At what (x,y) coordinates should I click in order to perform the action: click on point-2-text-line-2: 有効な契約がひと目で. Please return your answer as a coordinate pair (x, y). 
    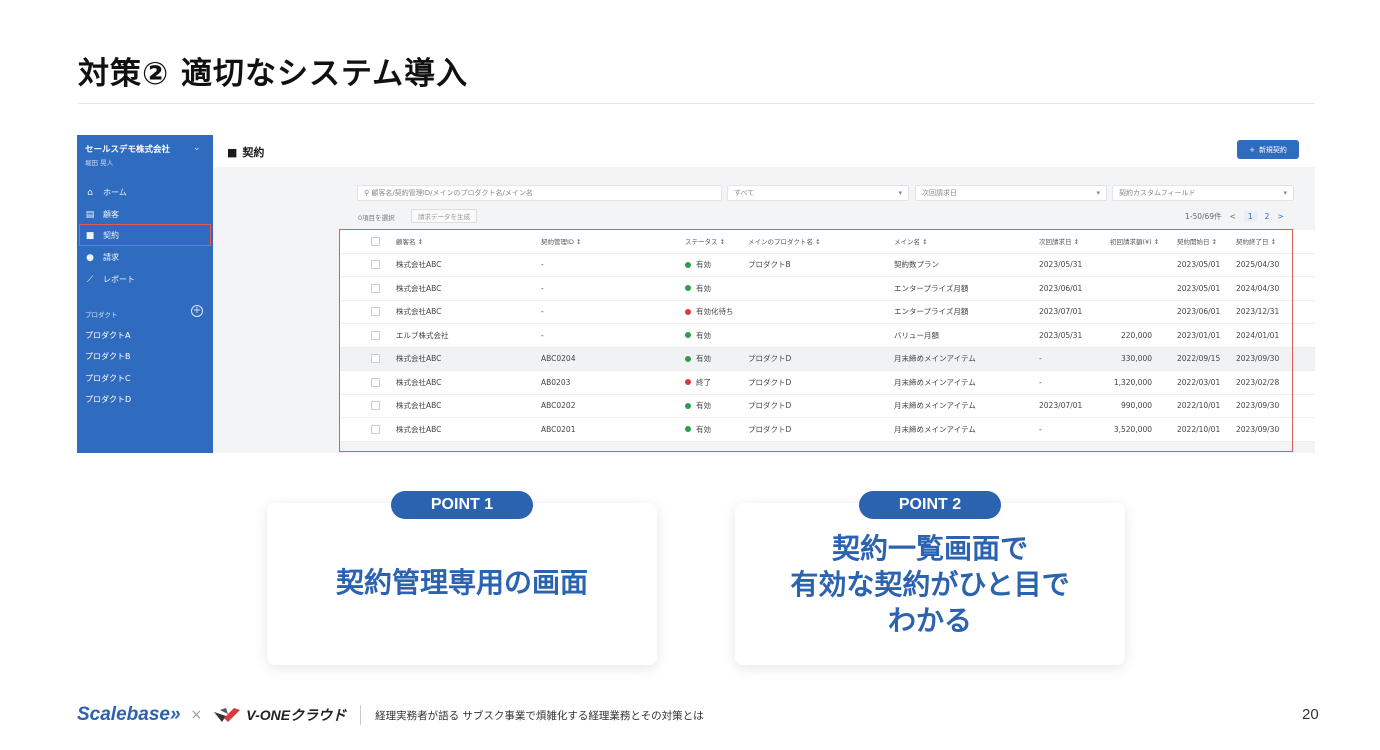
    Looking at the image, I should click on (930, 584).